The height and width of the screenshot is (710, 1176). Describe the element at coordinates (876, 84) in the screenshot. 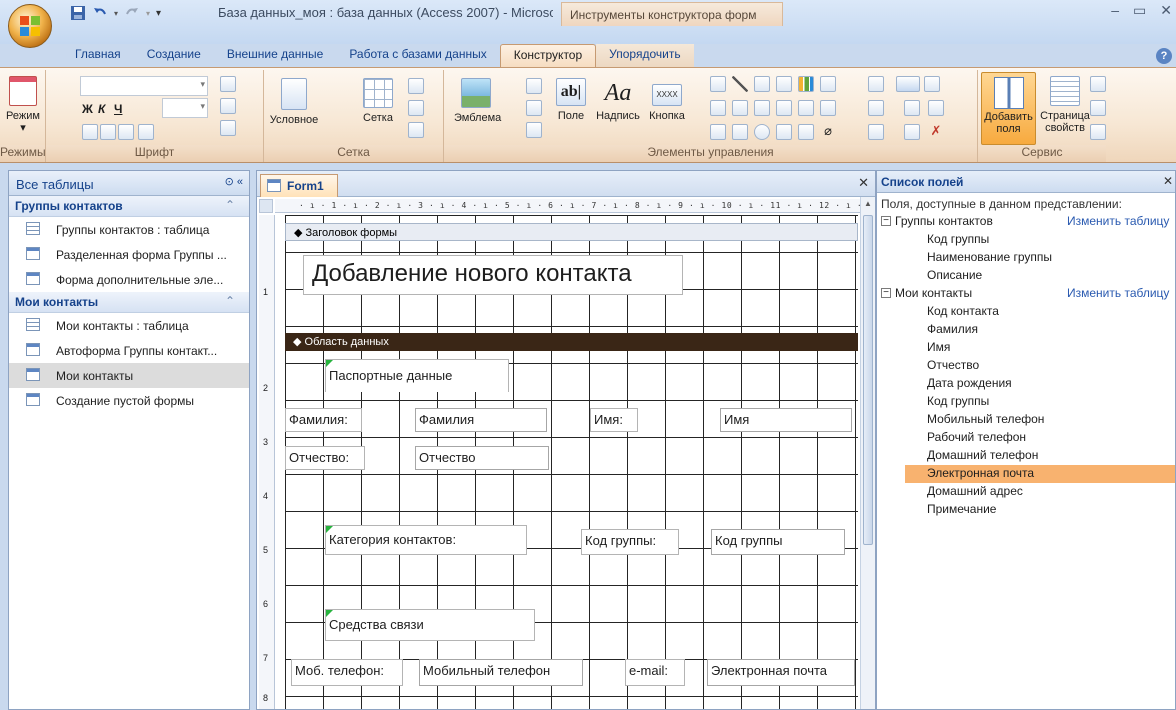

I see `line-thickness-icon` at that location.